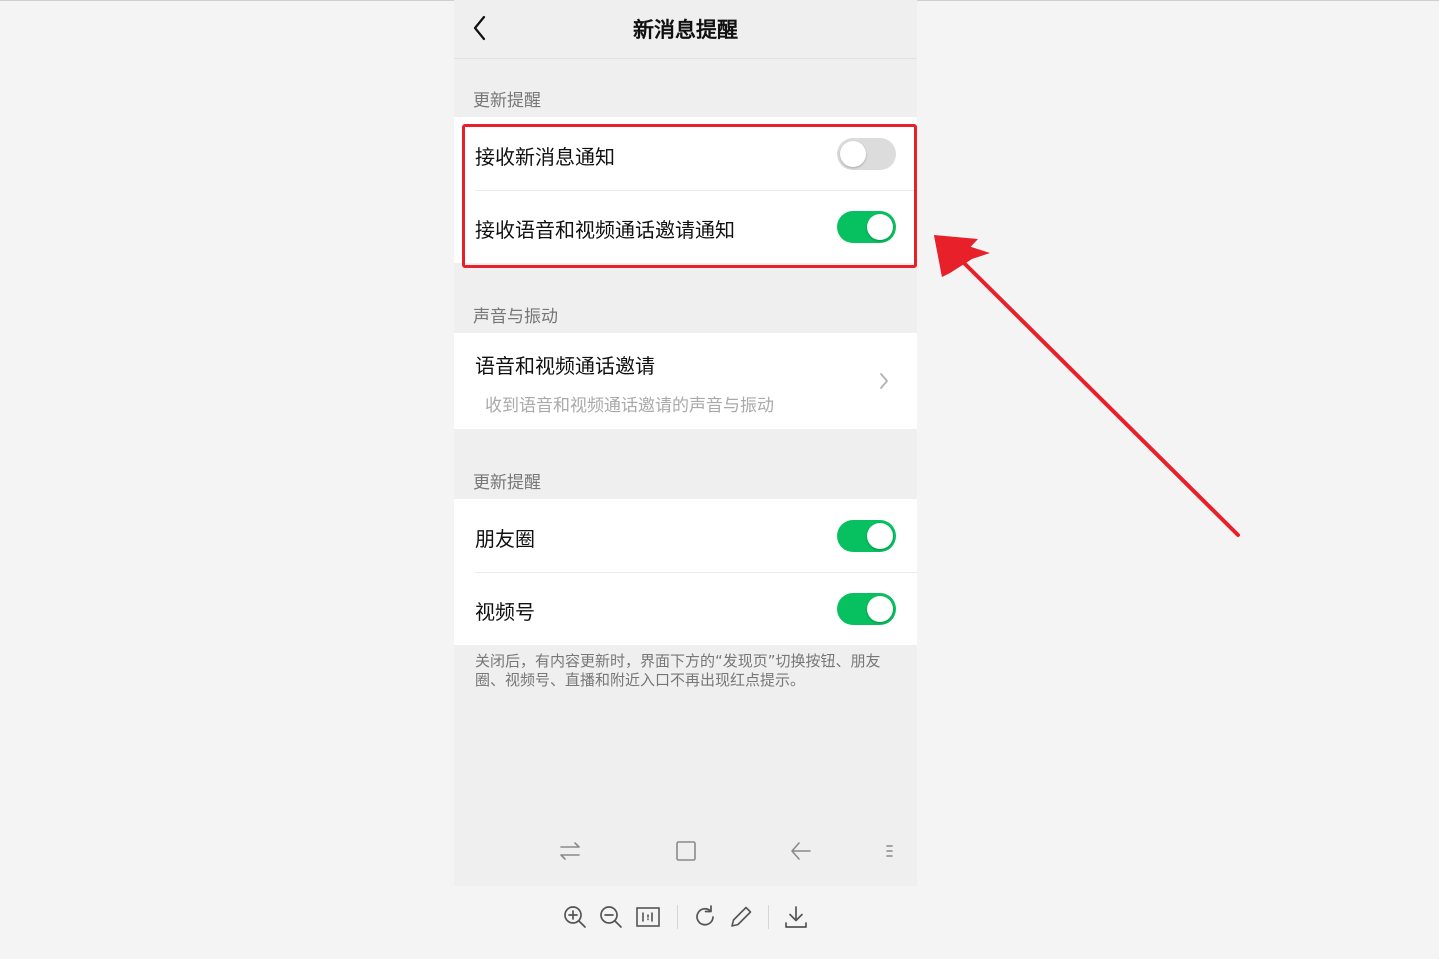  What do you see at coordinates (685, 608) in the screenshot?
I see `row-channels: 视频号` at bounding box center [685, 608].